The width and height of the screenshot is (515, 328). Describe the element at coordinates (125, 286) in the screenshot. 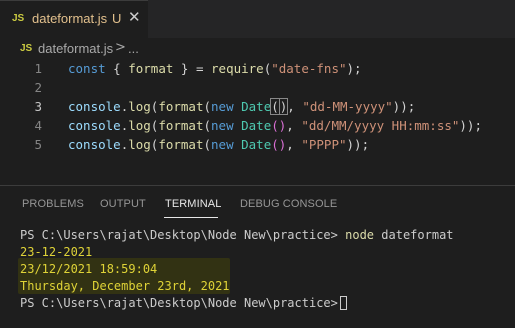

I see `terminal-output-line: Thursday, December 23rd, 2021` at that location.